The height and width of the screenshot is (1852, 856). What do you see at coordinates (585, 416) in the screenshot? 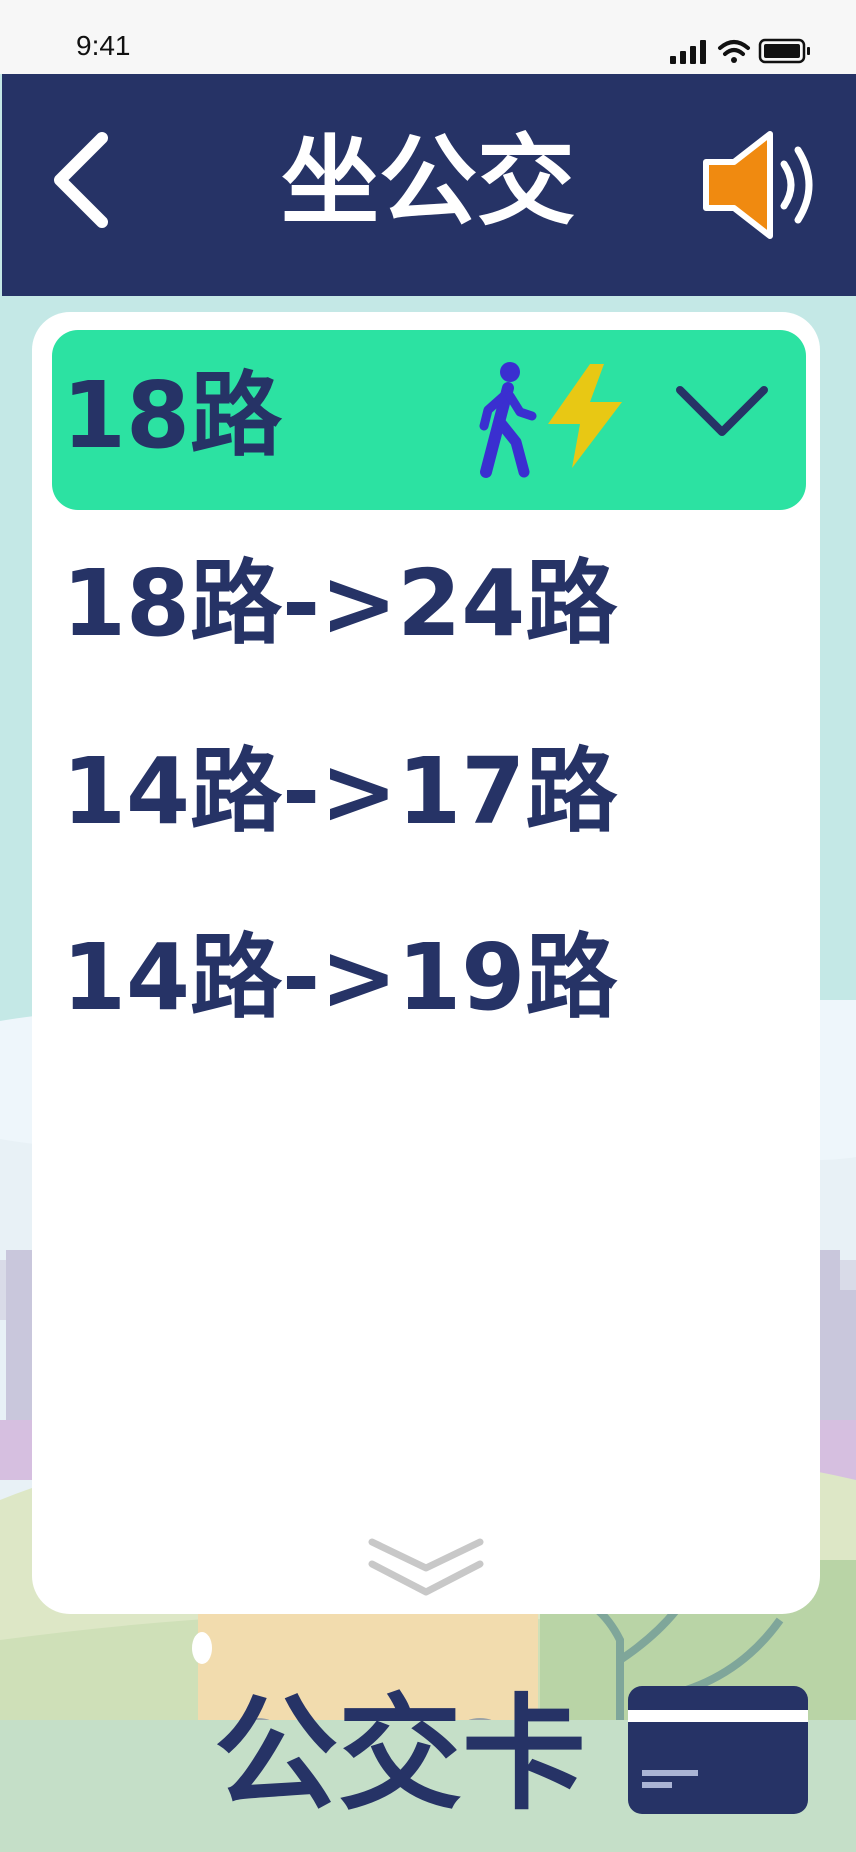
I see `lightning-bolt-icon` at bounding box center [585, 416].